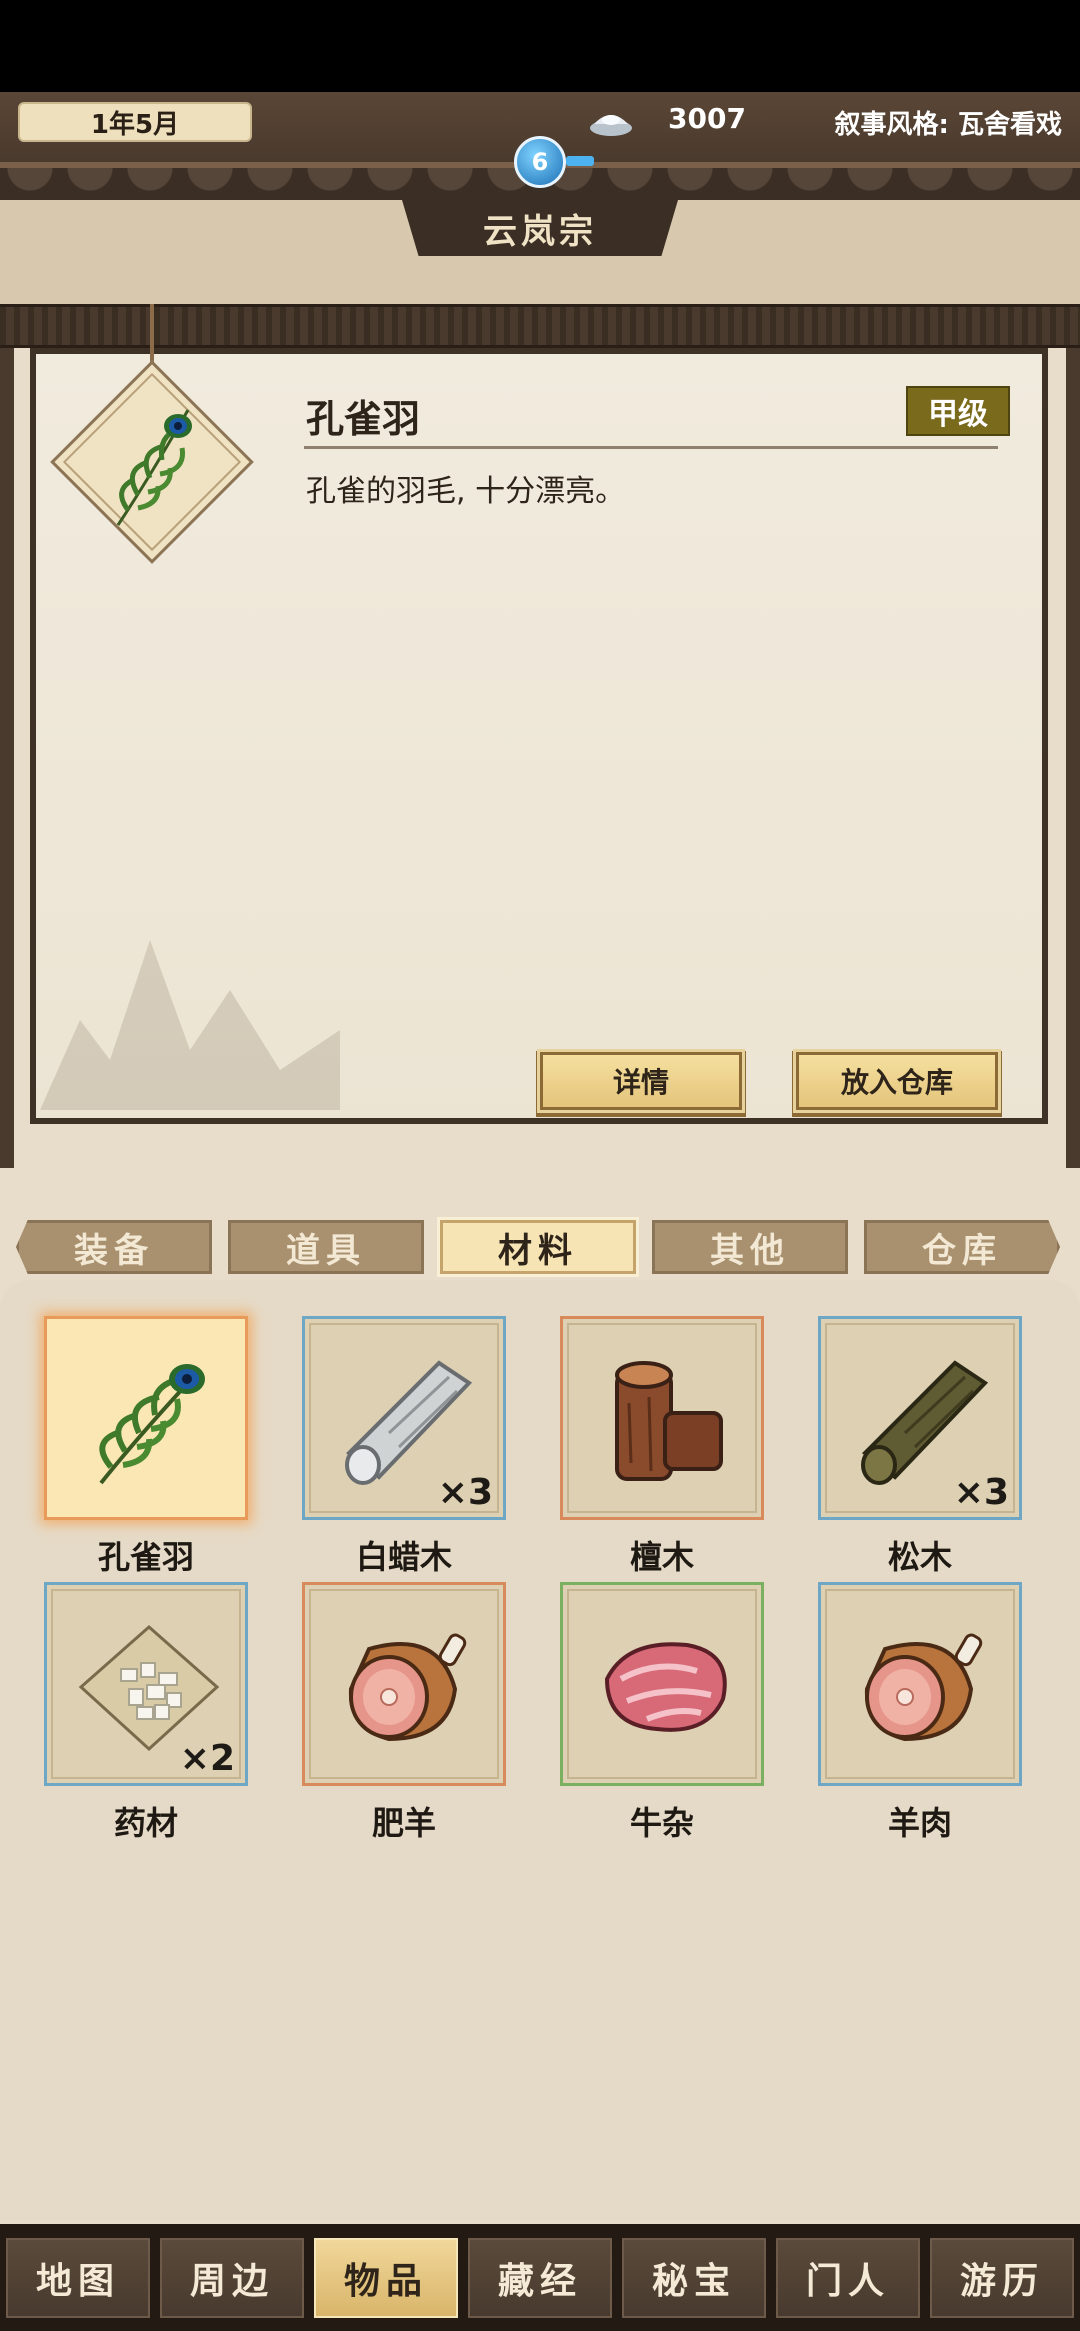 This screenshot has height=2331, width=1080. I want to click on inventory-slot-fat-lamb, so click(404, 1684).